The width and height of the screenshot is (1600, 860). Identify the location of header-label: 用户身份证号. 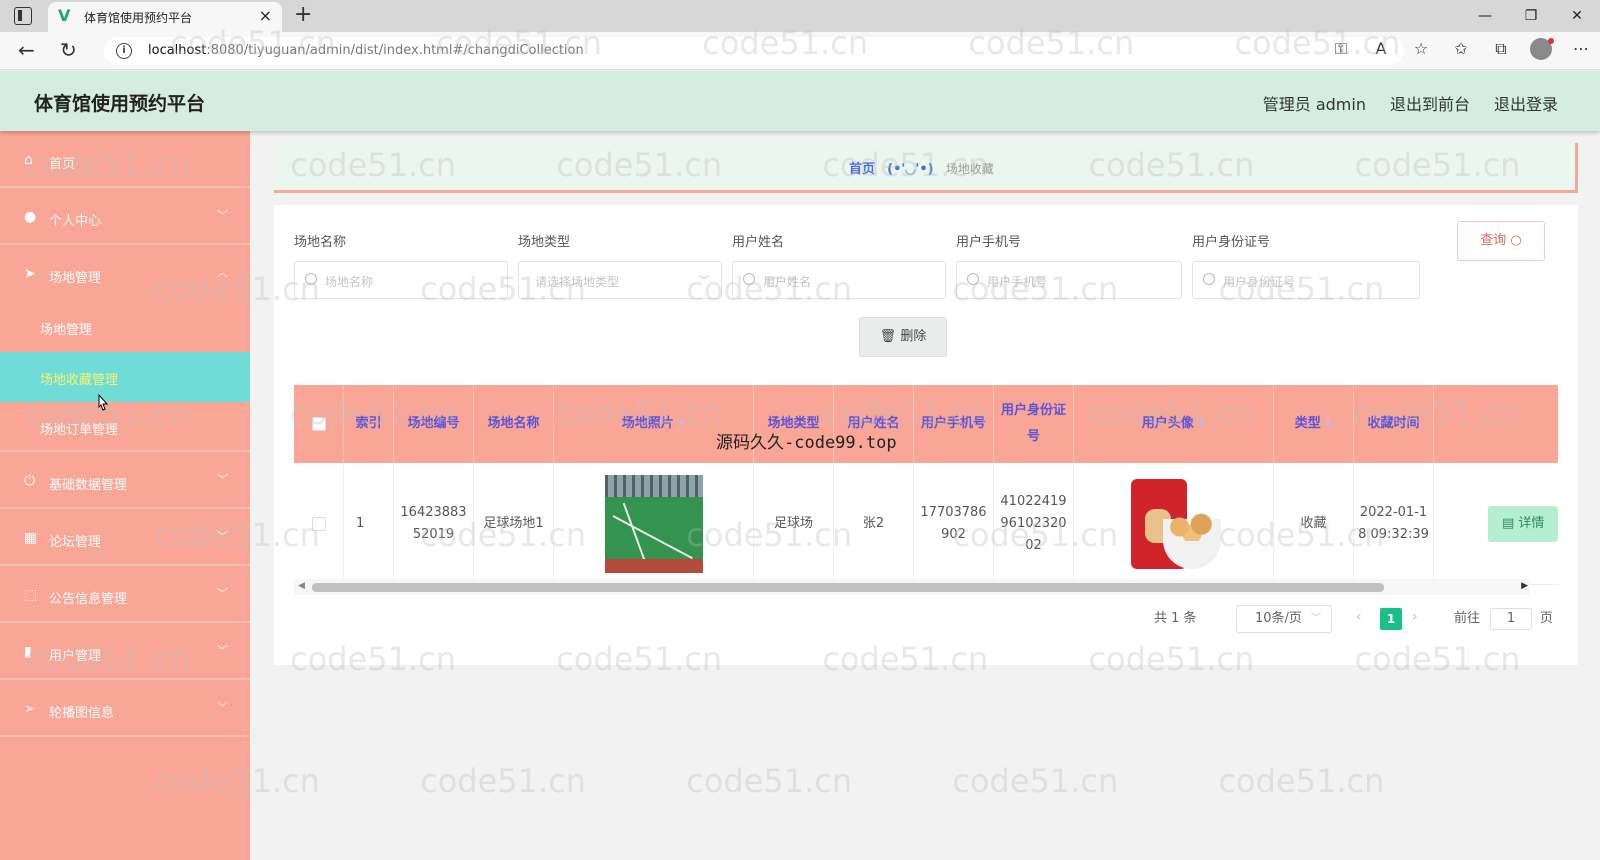
(1033, 423).